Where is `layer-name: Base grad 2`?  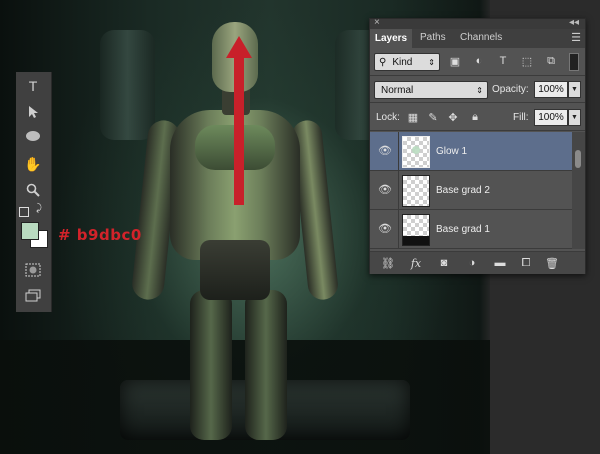
layer-name: Base grad 2 is located at coordinates (463, 190).